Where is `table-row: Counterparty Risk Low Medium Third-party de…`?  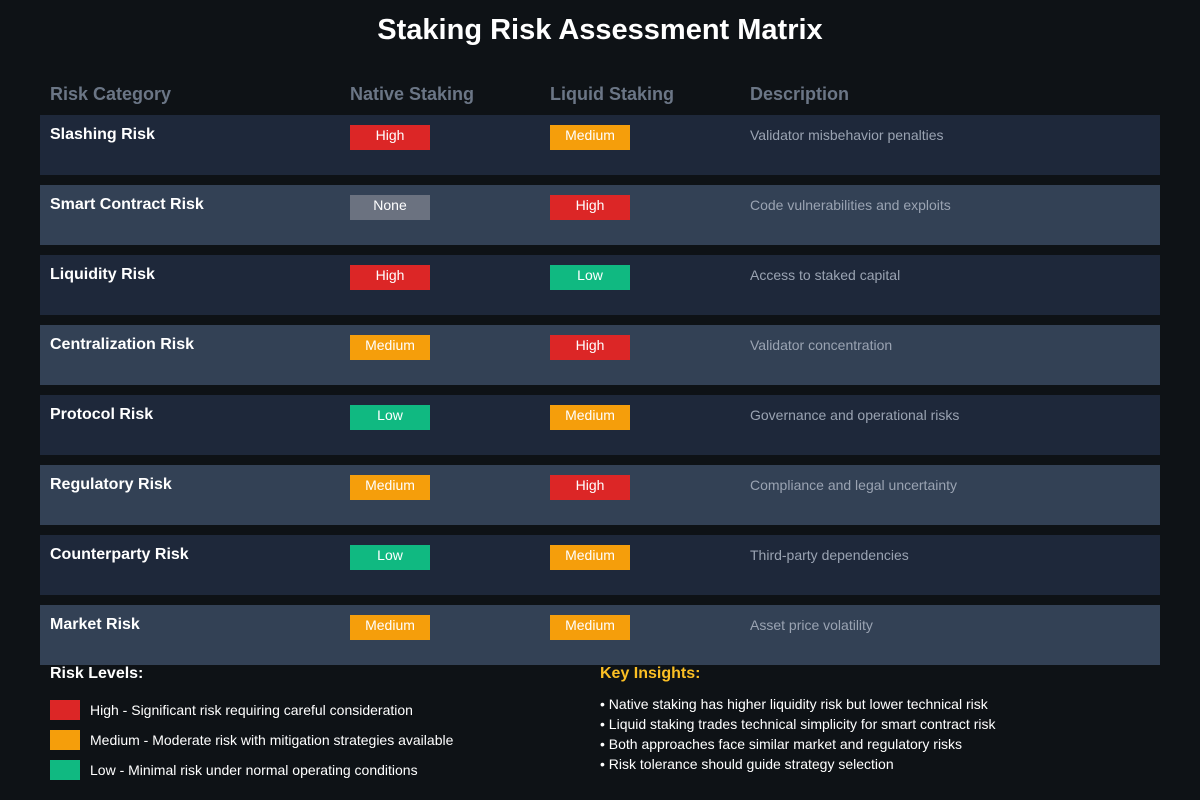
table-row: Counterparty Risk Low Medium Third-party de… is located at coordinates (600, 565).